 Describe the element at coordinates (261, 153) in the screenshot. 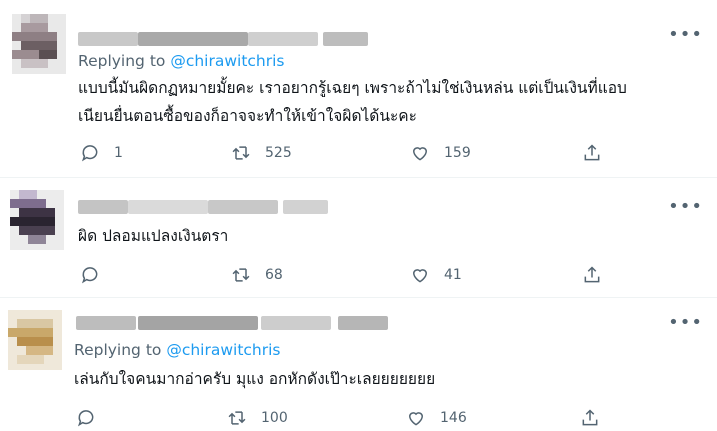

I see `retweet-button: 525` at that location.